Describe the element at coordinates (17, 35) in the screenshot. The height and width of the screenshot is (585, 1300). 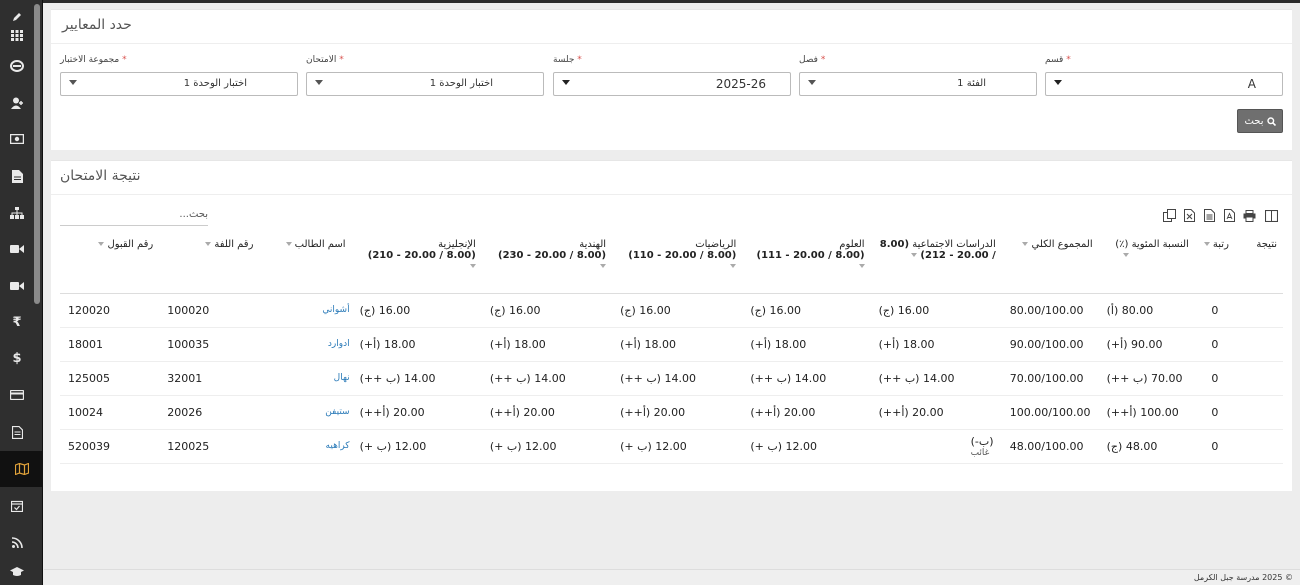
I see `grid-icon` at that location.